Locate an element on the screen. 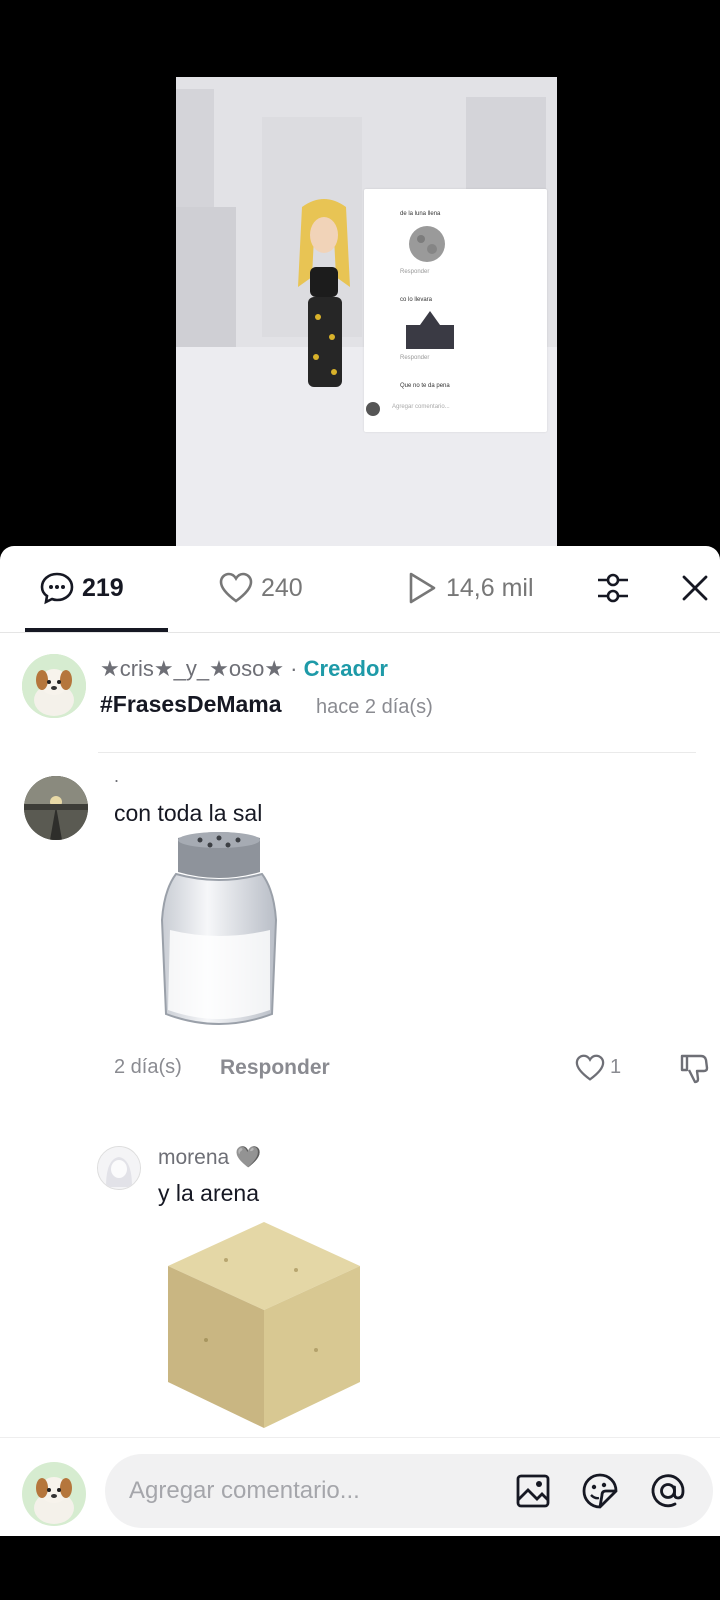 The width and height of the screenshot is (720, 1600). caption-hashtag: #FrasesDeMama is located at coordinates (191, 704).